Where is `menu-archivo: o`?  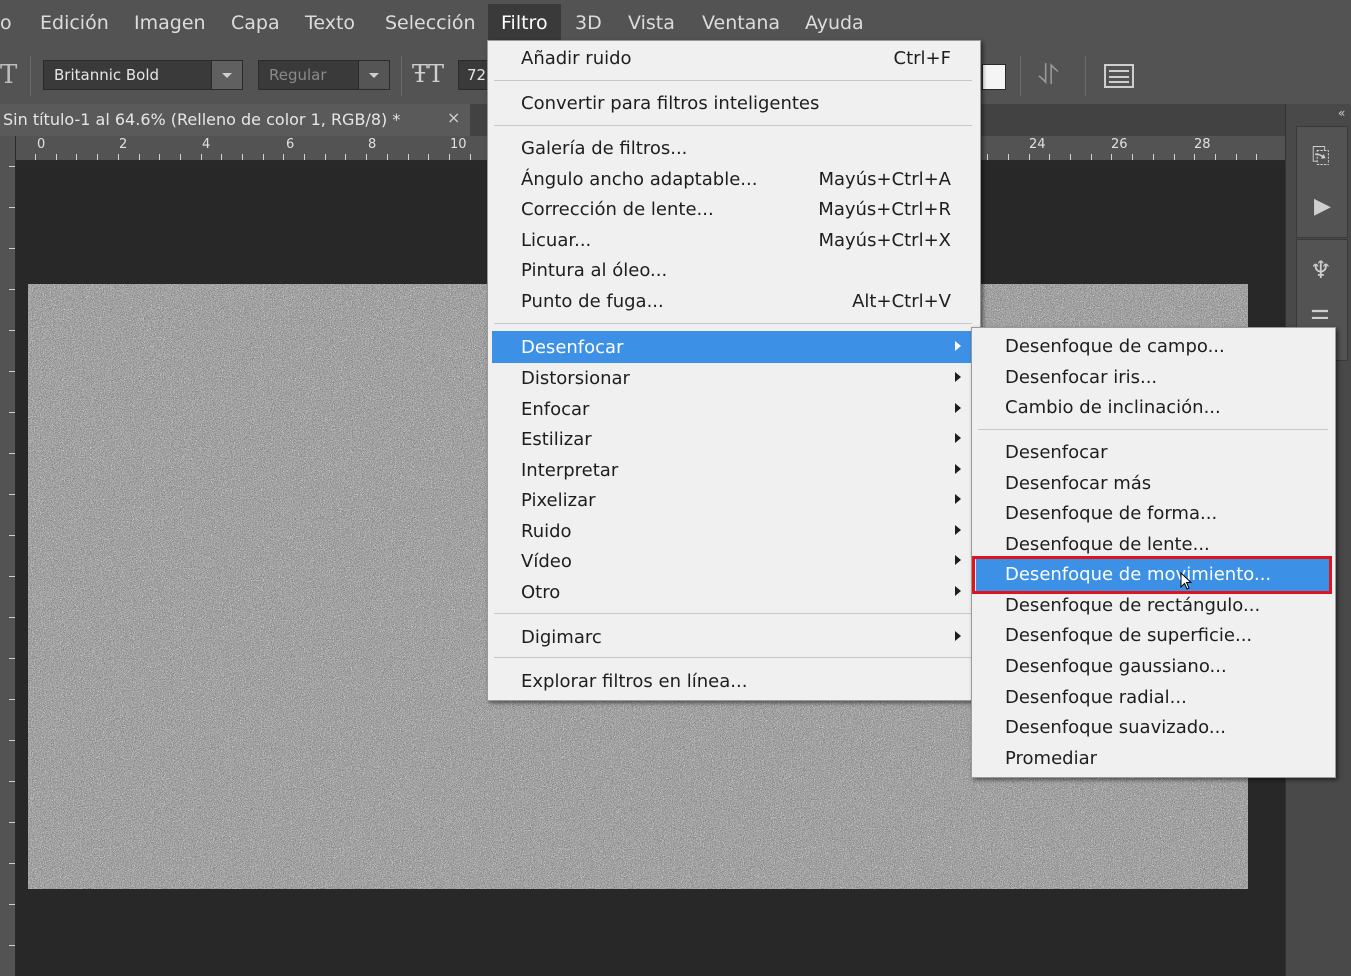 menu-archivo: o is located at coordinates (6, 23).